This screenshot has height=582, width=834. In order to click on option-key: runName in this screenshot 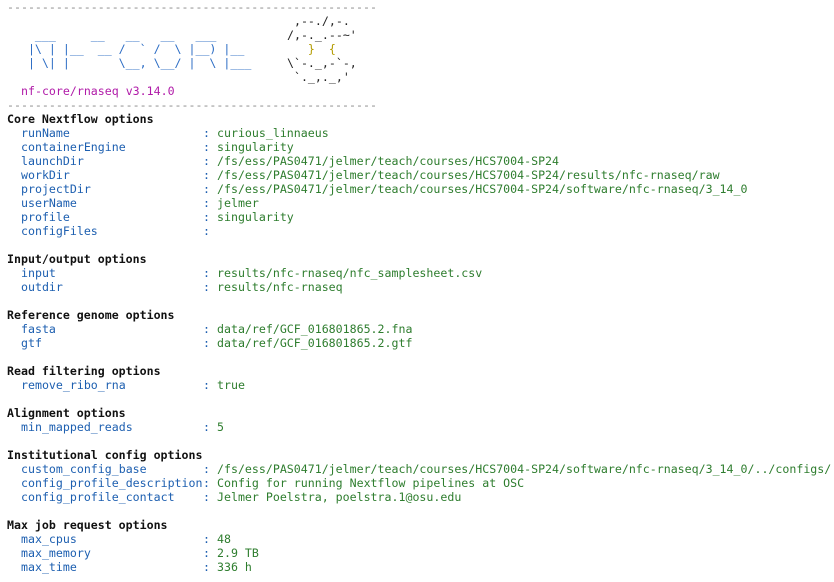, I will do `click(45, 133)`.